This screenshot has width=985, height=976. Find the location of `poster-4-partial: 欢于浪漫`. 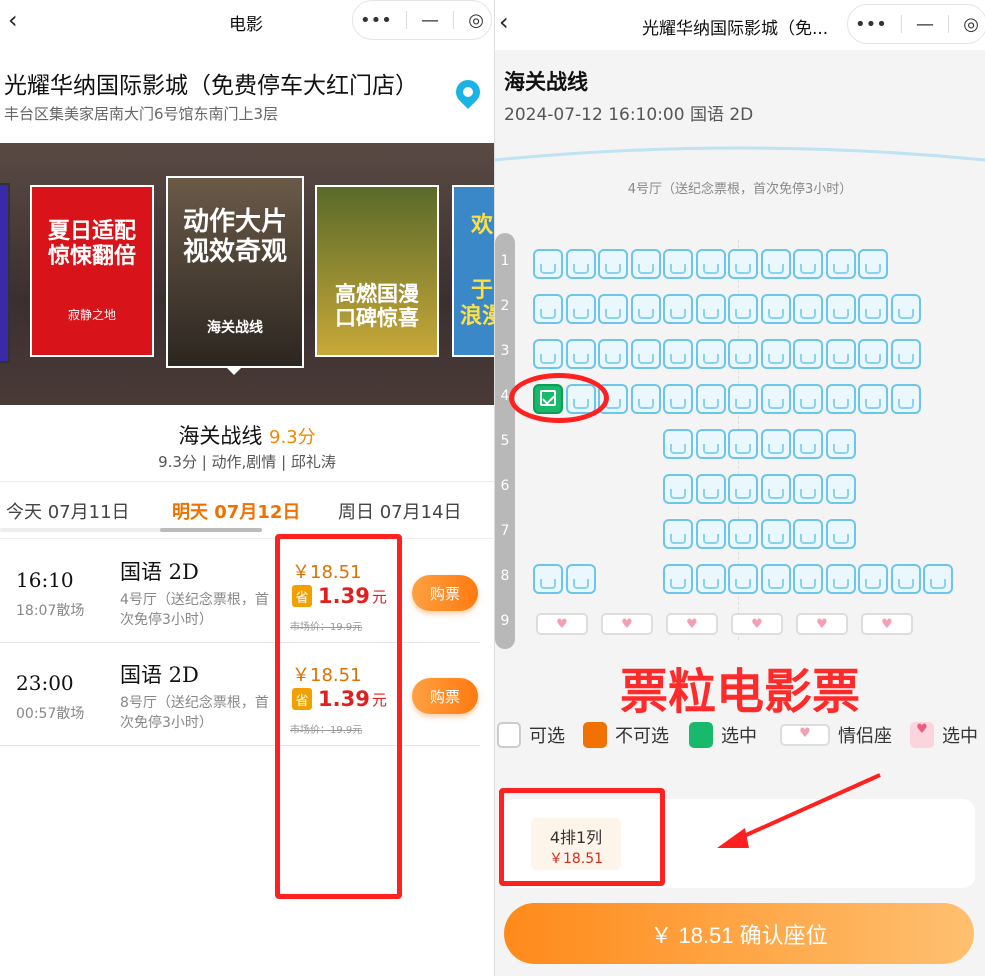

poster-4-partial: 欢于浪漫 is located at coordinates (473, 271).